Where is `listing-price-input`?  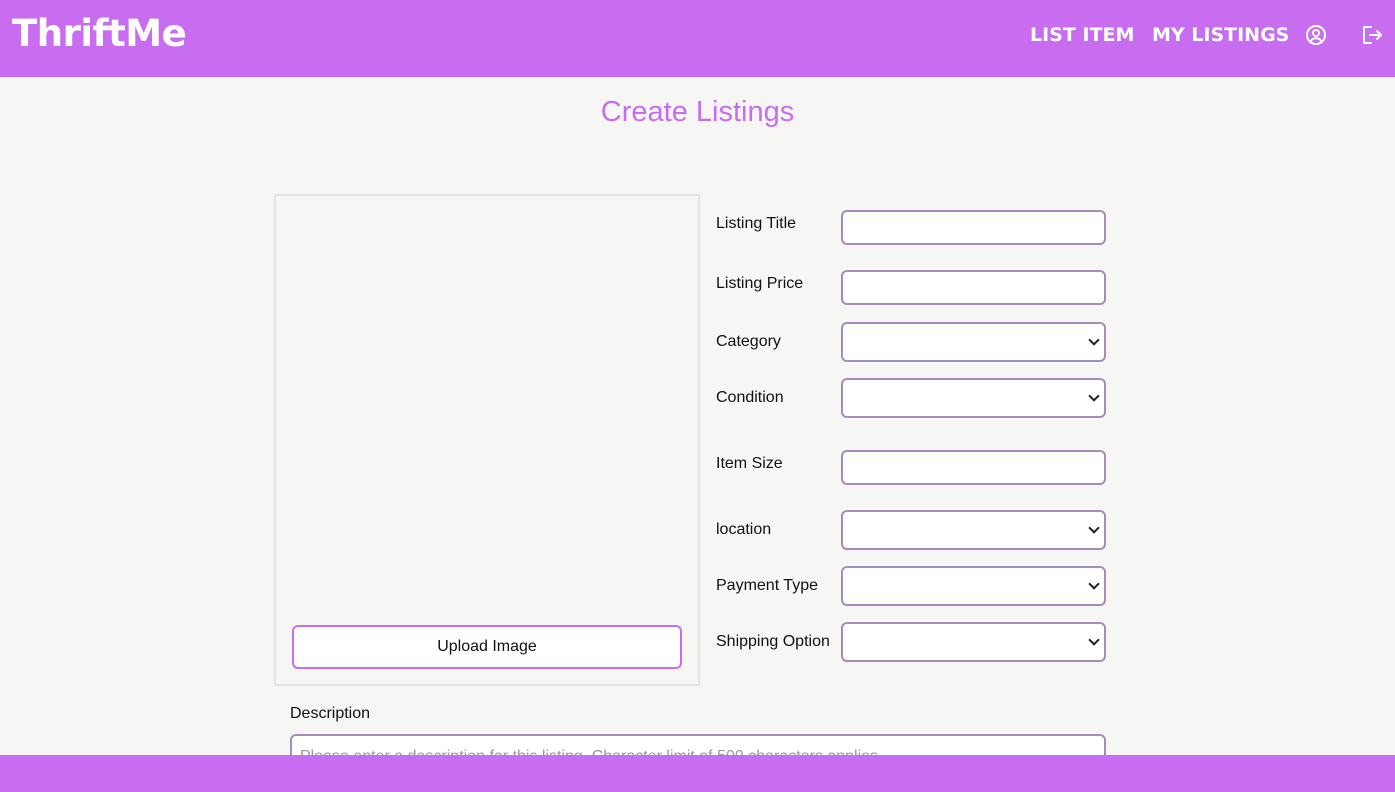
listing-price-input is located at coordinates (973, 287).